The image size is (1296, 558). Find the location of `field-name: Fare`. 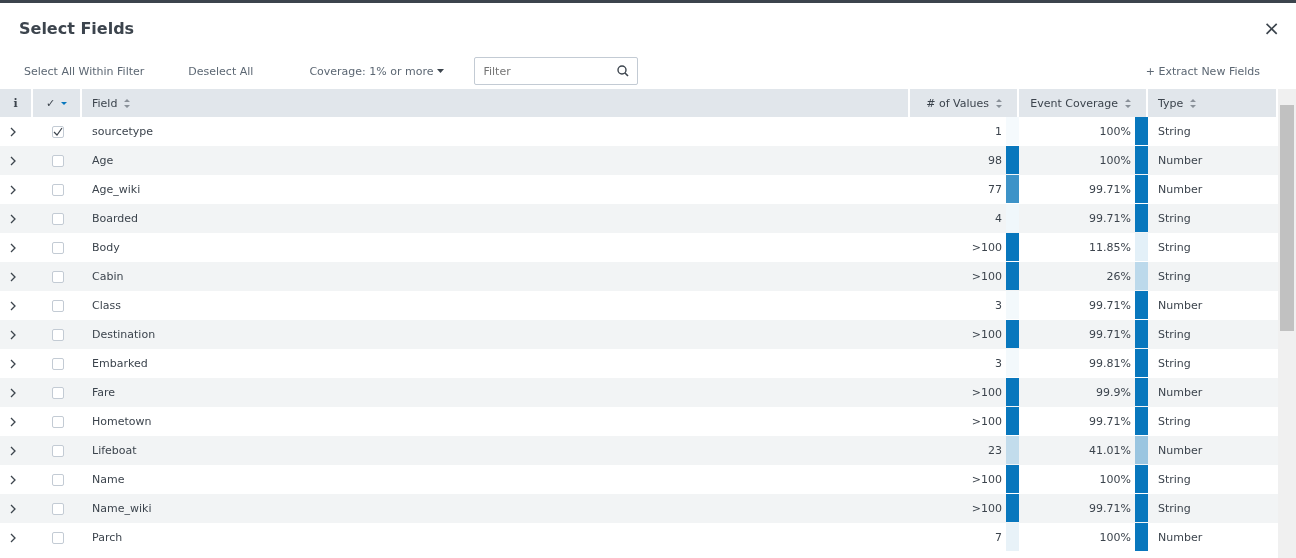

field-name: Fare is located at coordinates (104, 392).